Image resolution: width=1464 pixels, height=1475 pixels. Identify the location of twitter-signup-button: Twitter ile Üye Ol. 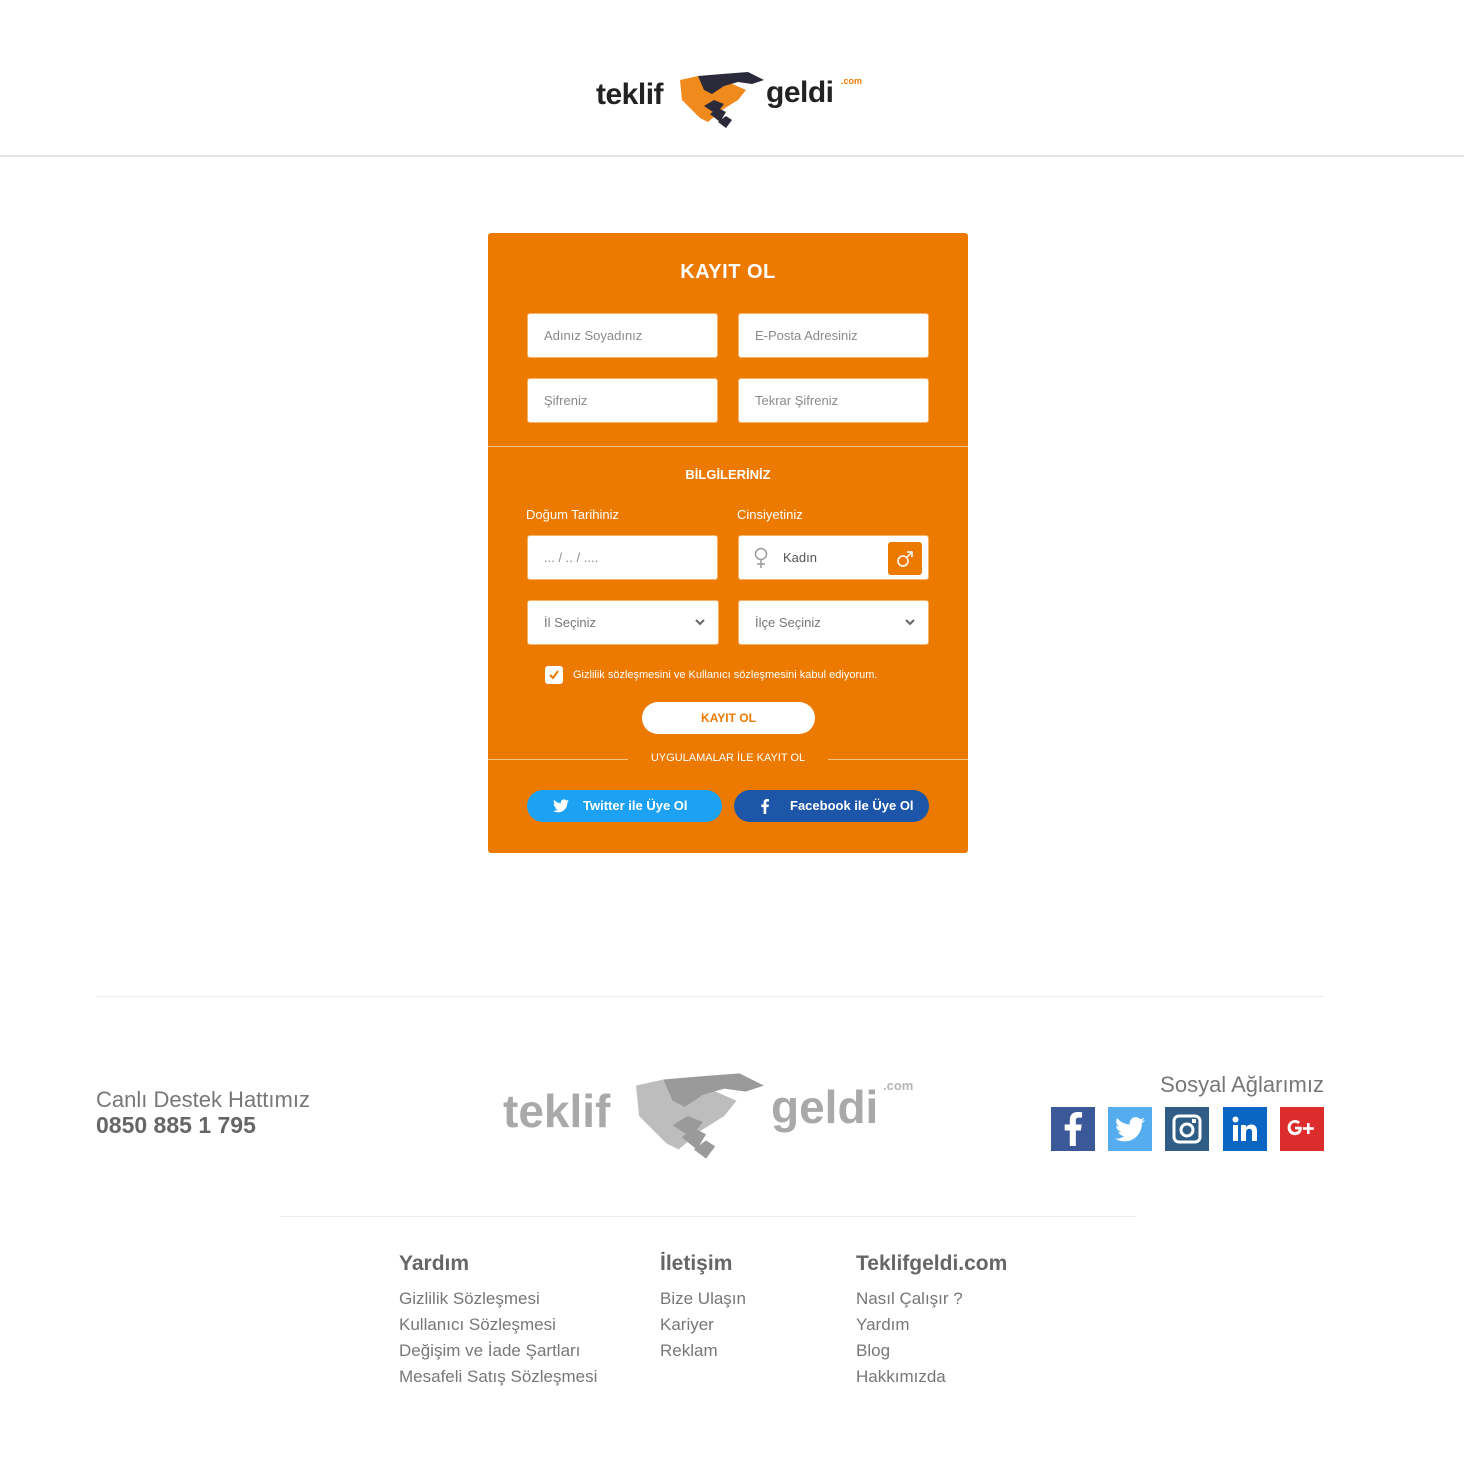
(624, 806).